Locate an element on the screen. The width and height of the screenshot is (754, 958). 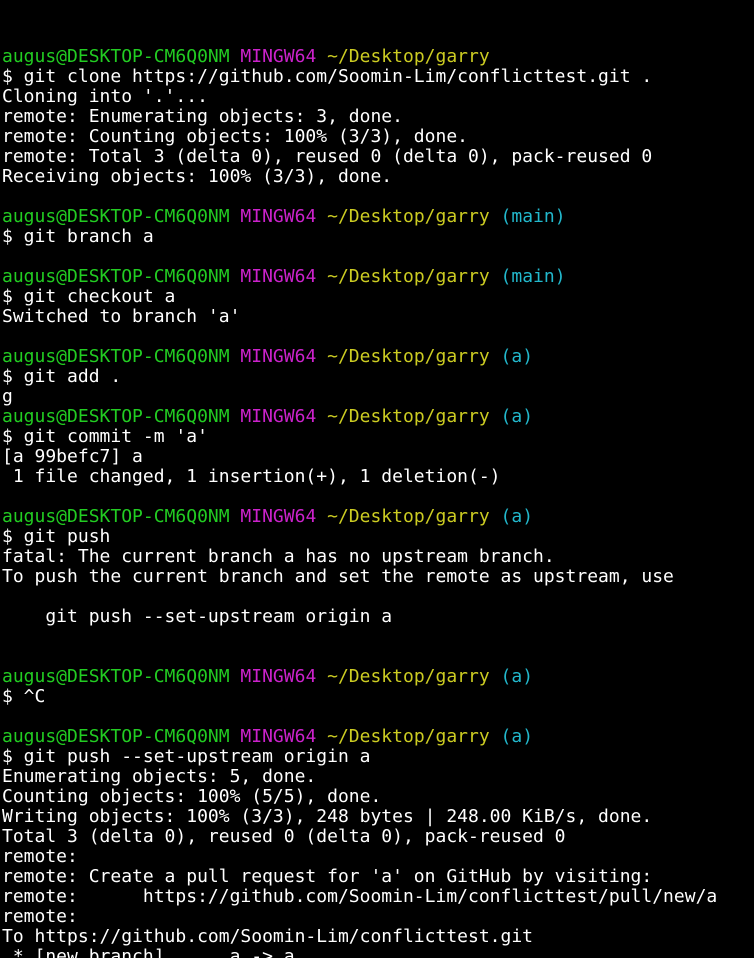
output-line: git push --set-upstream origin a is located at coordinates (197, 616).